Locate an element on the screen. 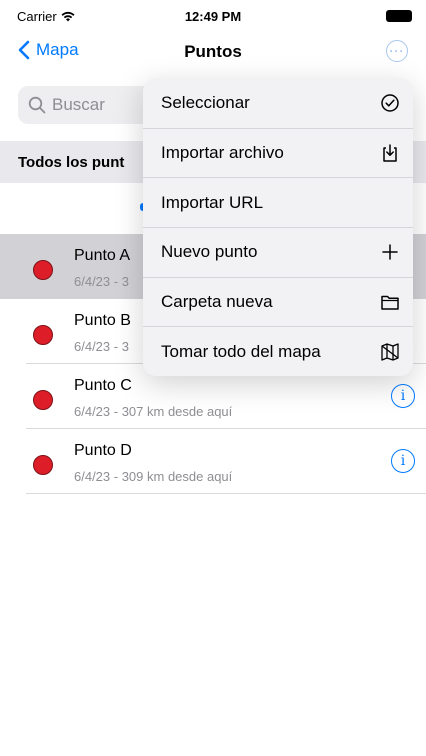 This screenshot has height=756, width=426. status-time: 12:49 PM is located at coordinates (213, 16).